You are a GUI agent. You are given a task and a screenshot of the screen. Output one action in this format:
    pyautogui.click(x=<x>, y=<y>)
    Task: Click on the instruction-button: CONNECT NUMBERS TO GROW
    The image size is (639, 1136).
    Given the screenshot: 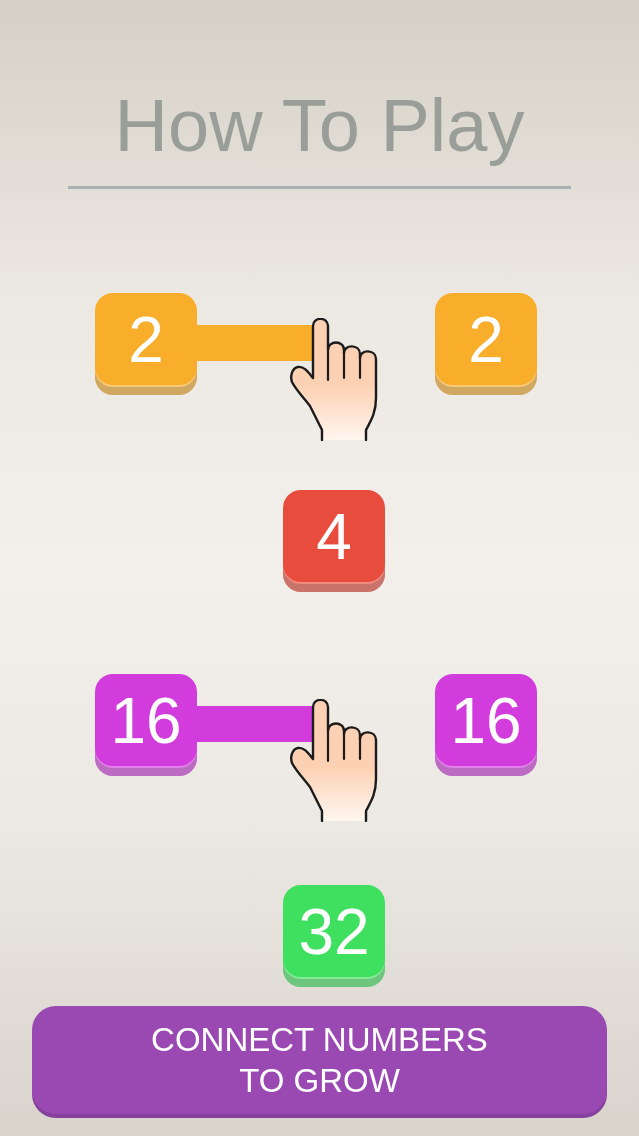 What is the action you would take?
    pyautogui.click(x=319, y=1062)
    